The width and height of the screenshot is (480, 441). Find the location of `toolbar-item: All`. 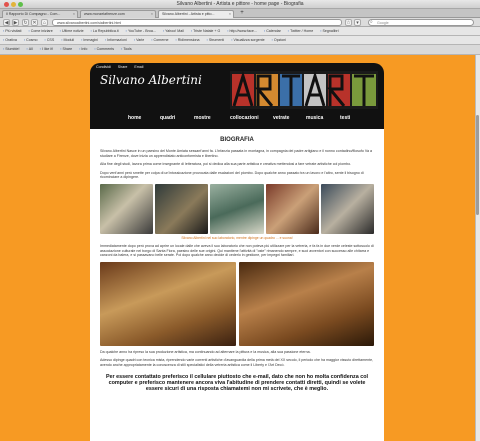

toolbar-item: All is located at coordinates (29, 49).